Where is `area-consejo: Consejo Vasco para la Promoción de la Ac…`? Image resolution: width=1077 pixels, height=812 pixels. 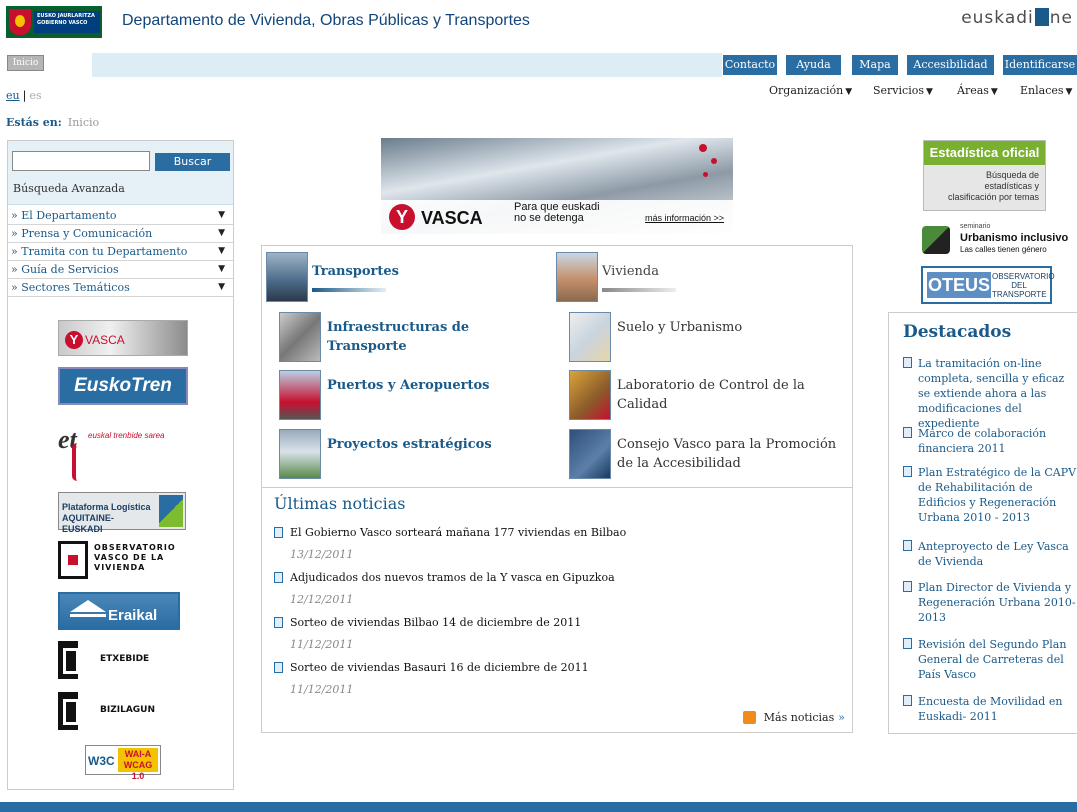
area-consejo: Consejo Vasco para la Promoción de la Ac… is located at coordinates (711, 455).